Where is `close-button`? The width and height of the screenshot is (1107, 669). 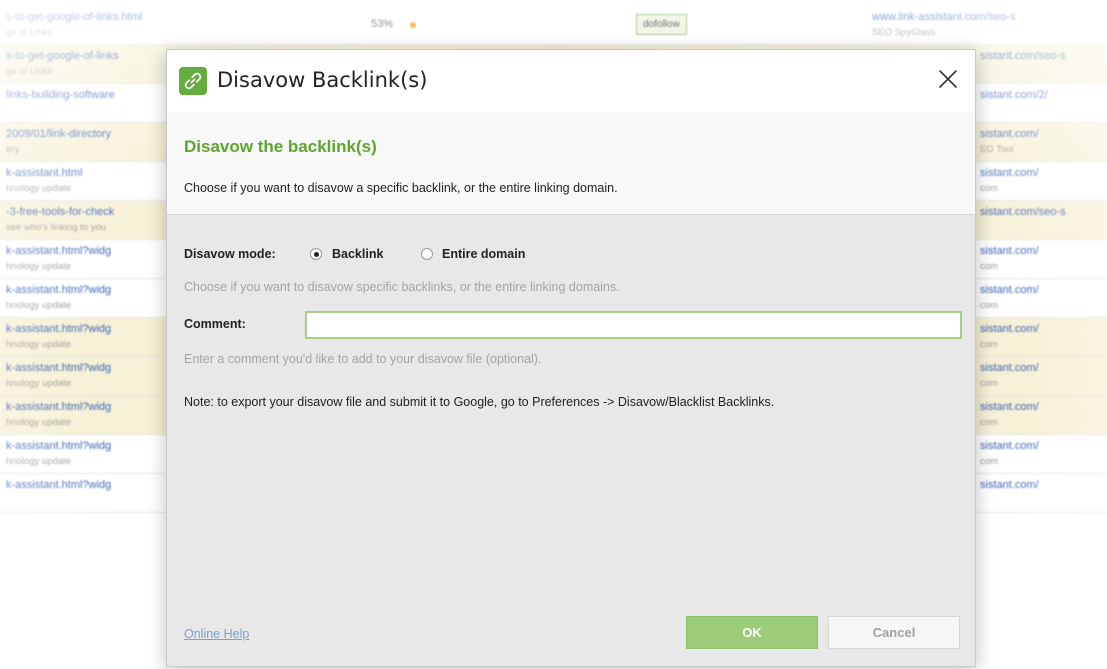 close-button is located at coordinates (948, 79).